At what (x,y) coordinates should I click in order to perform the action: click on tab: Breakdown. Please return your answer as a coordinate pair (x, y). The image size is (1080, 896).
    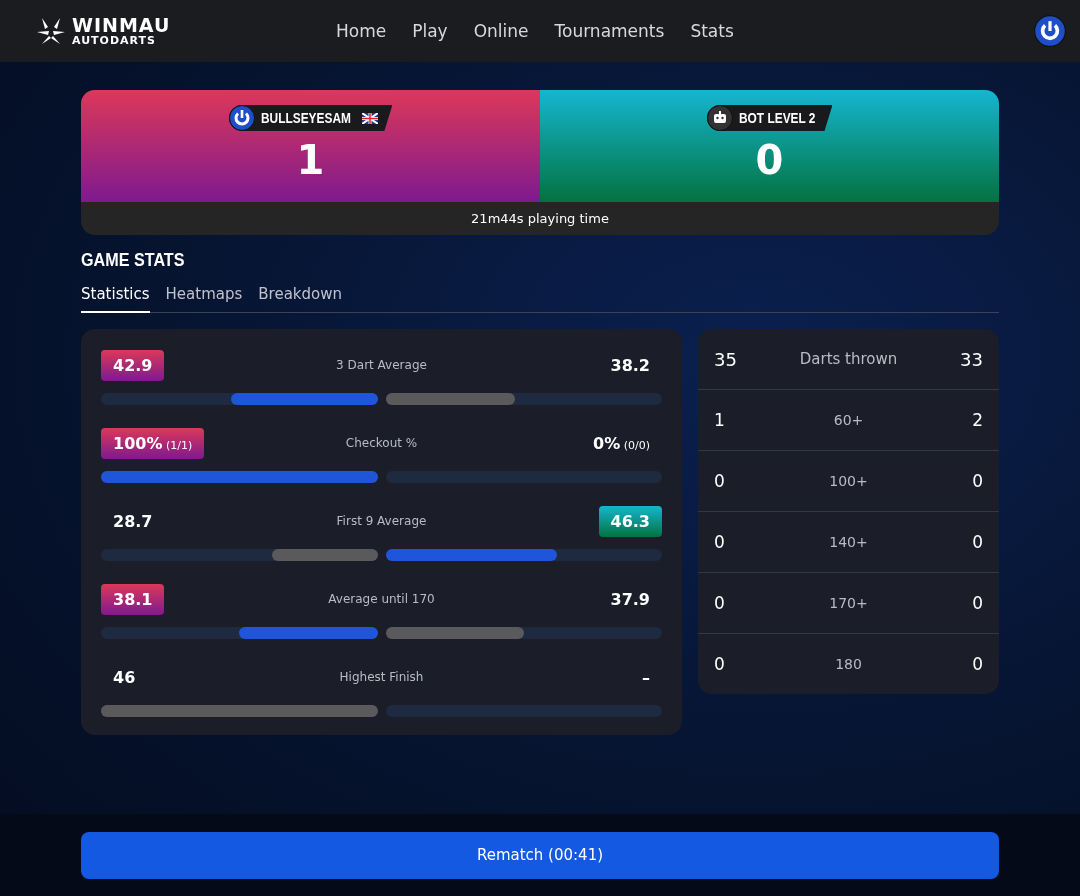
    Looking at the image, I should click on (300, 299).